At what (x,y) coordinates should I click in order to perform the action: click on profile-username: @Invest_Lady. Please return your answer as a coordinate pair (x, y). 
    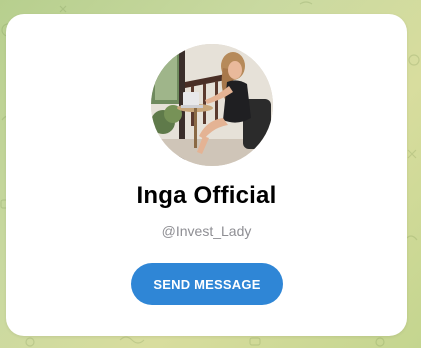
    Looking at the image, I should click on (206, 231).